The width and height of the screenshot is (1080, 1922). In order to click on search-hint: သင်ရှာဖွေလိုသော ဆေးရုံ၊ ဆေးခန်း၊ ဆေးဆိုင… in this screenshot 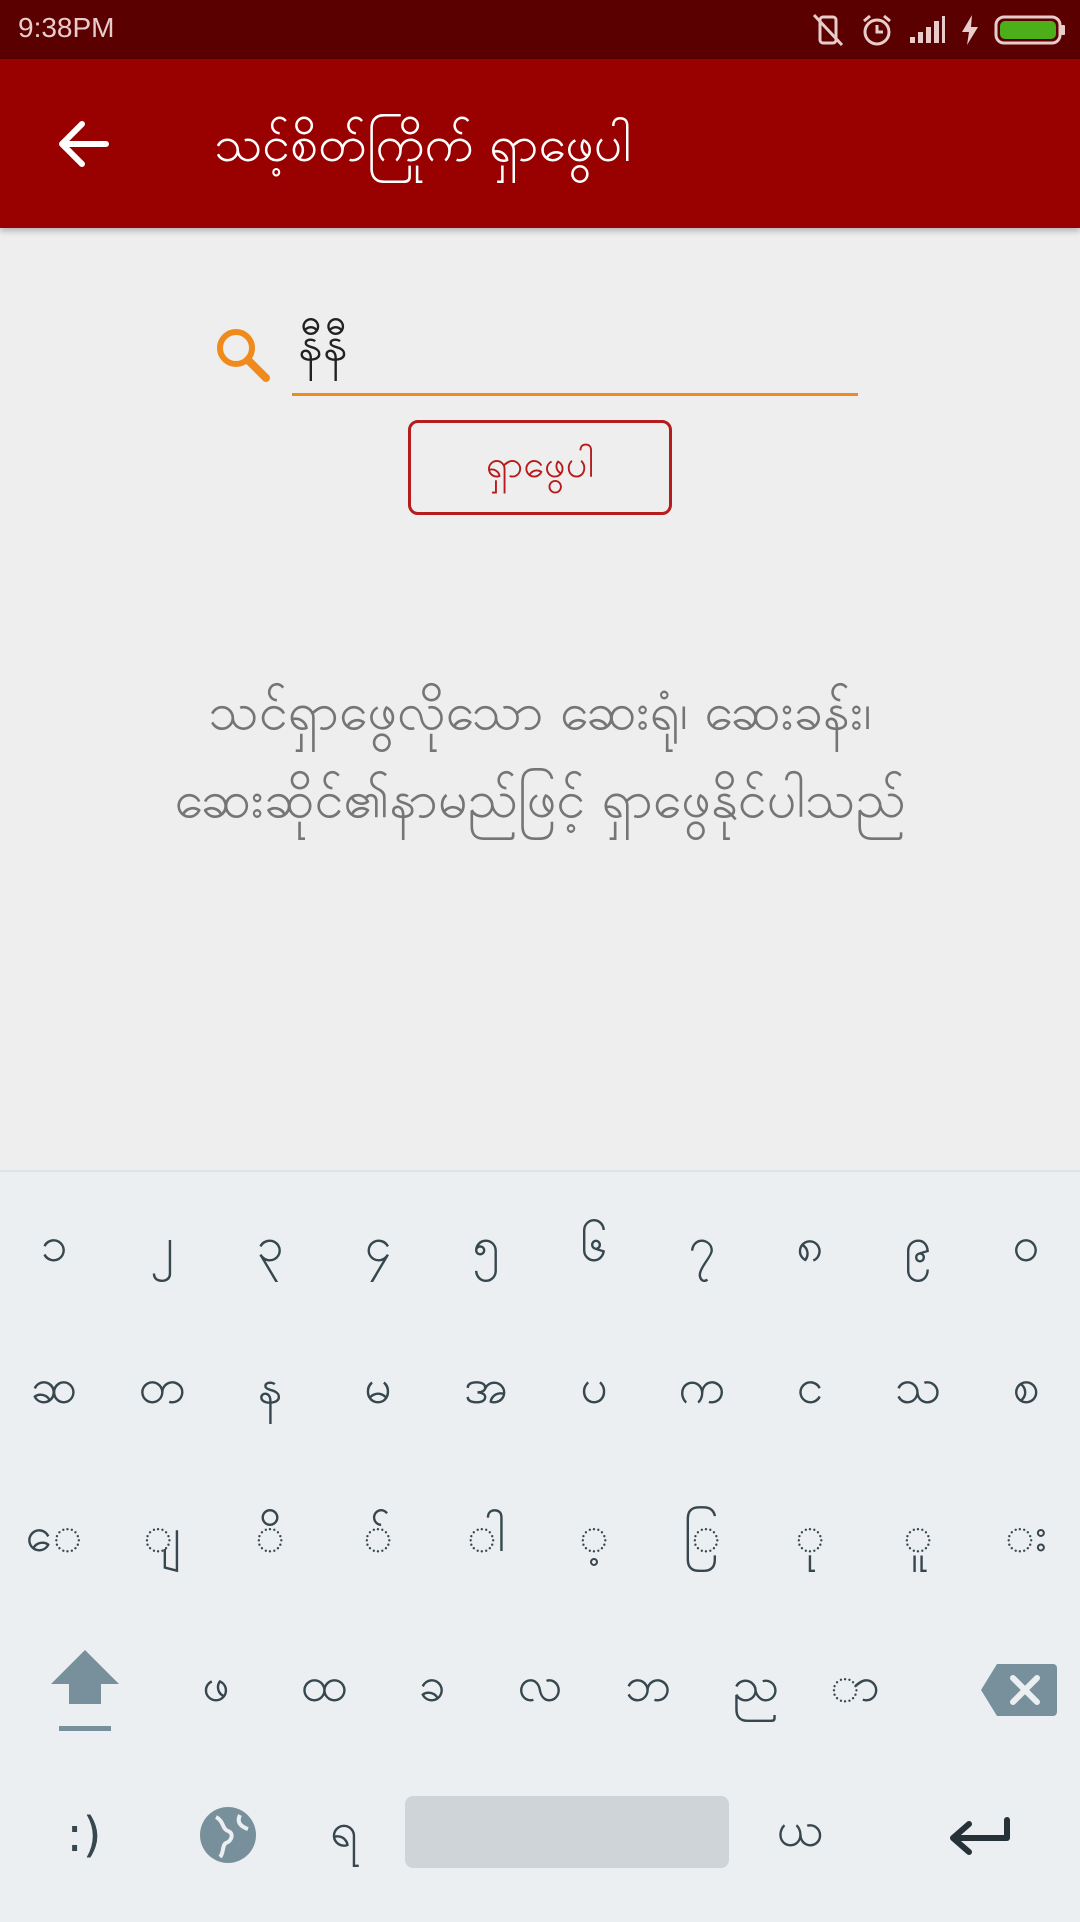, I will do `click(540, 756)`.